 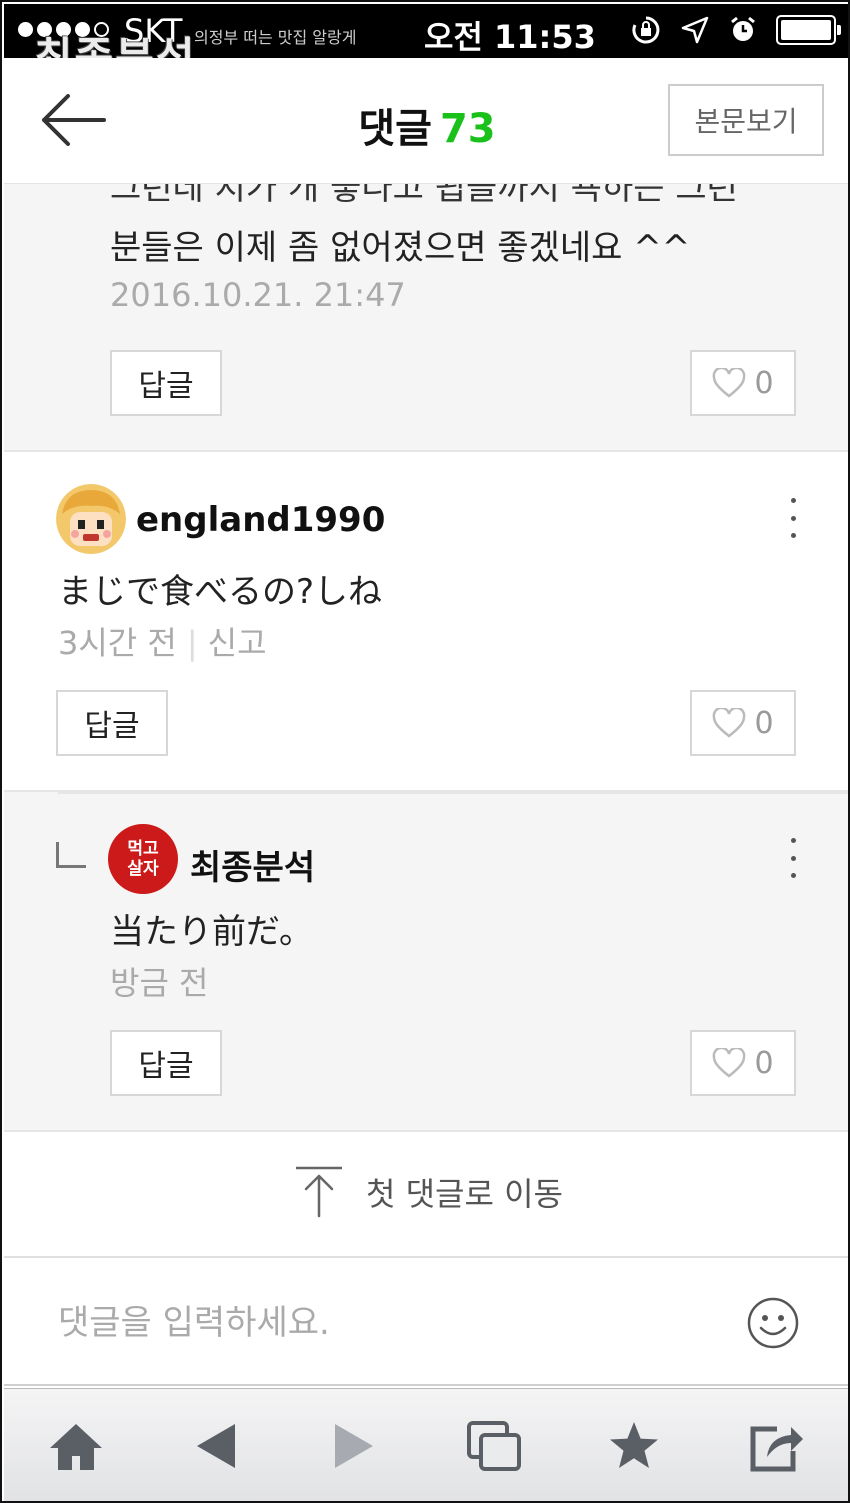 What do you see at coordinates (695, 30) in the screenshot?
I see `location-arrow-icon` at bounding box center [695, 30].